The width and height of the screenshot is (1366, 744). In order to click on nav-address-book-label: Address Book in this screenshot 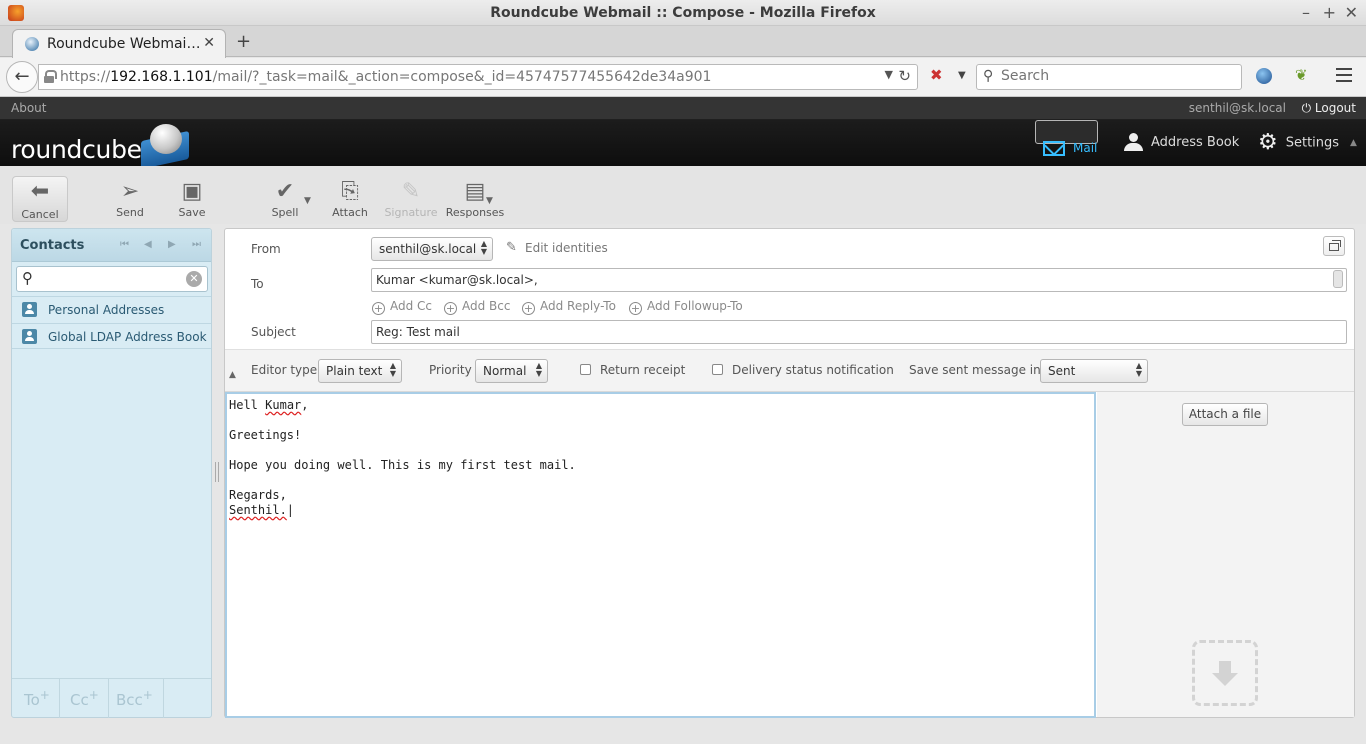, I will do `click(1195, 142)`.